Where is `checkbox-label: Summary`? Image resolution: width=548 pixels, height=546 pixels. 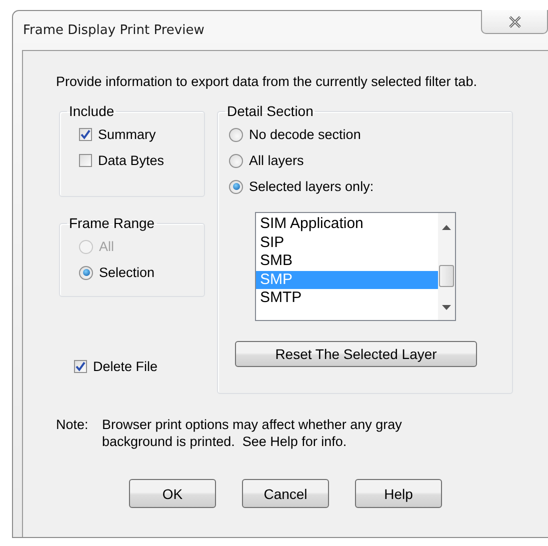
checkbox-label: Summary is located at coordinates (127, 134).